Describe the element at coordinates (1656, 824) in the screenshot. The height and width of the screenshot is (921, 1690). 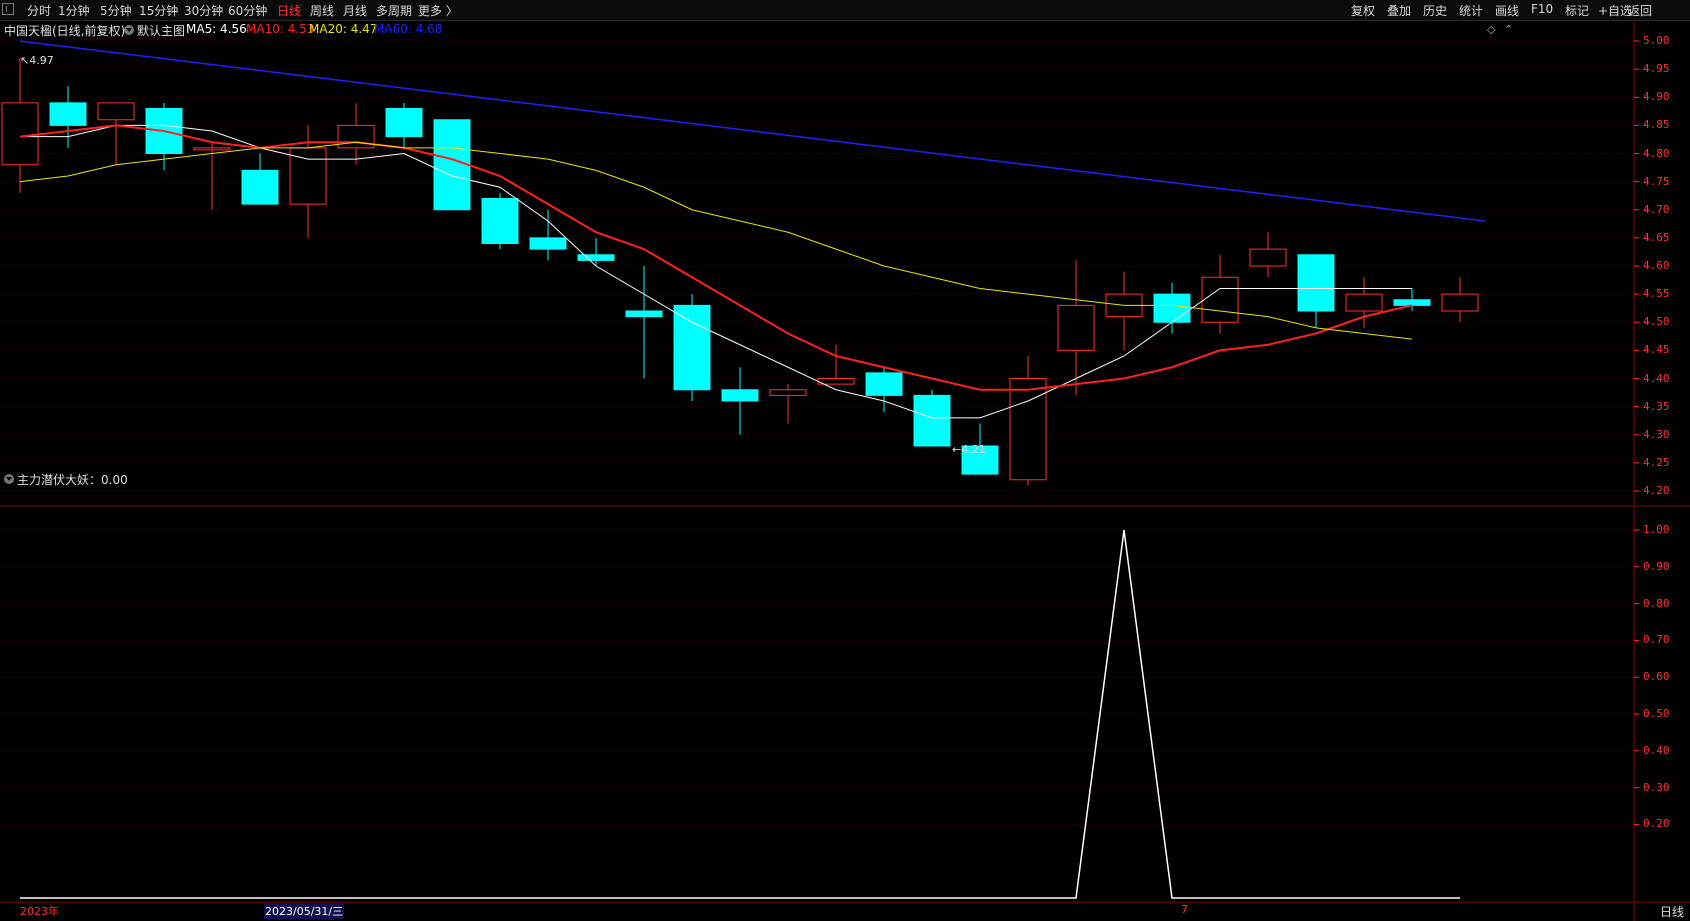
I see `sub-y-tick-label: 0.20` at that location.